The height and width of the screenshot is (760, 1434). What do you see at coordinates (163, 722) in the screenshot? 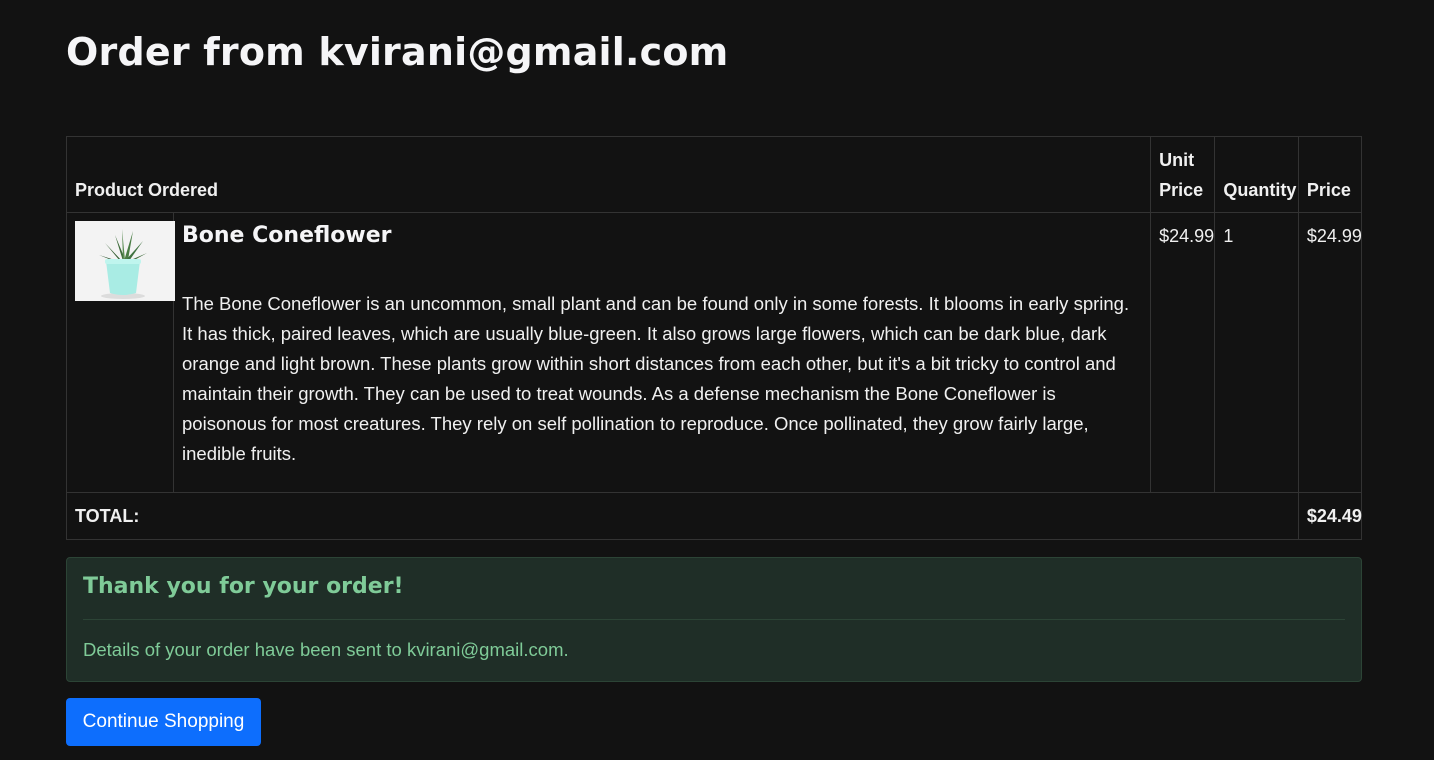
I see `continue-shopping-button: Continue Shopping` at bounding box center [163, 722].